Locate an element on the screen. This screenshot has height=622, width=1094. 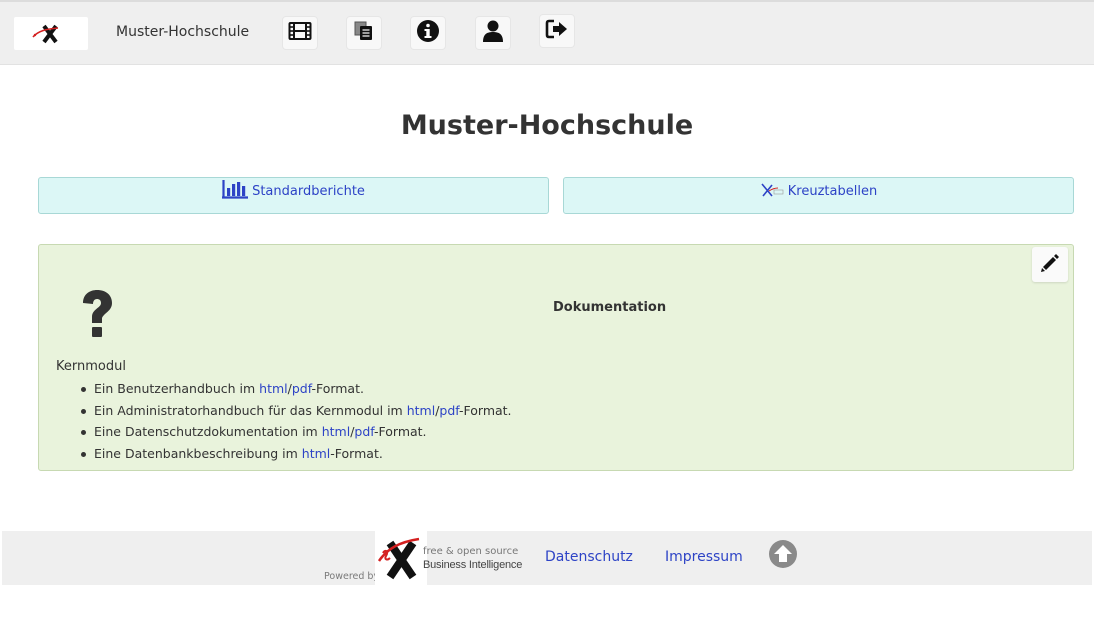
list-item: Ein Benutzerhandbuch im html/pdf-Format. is located at coordinates (296, 390).